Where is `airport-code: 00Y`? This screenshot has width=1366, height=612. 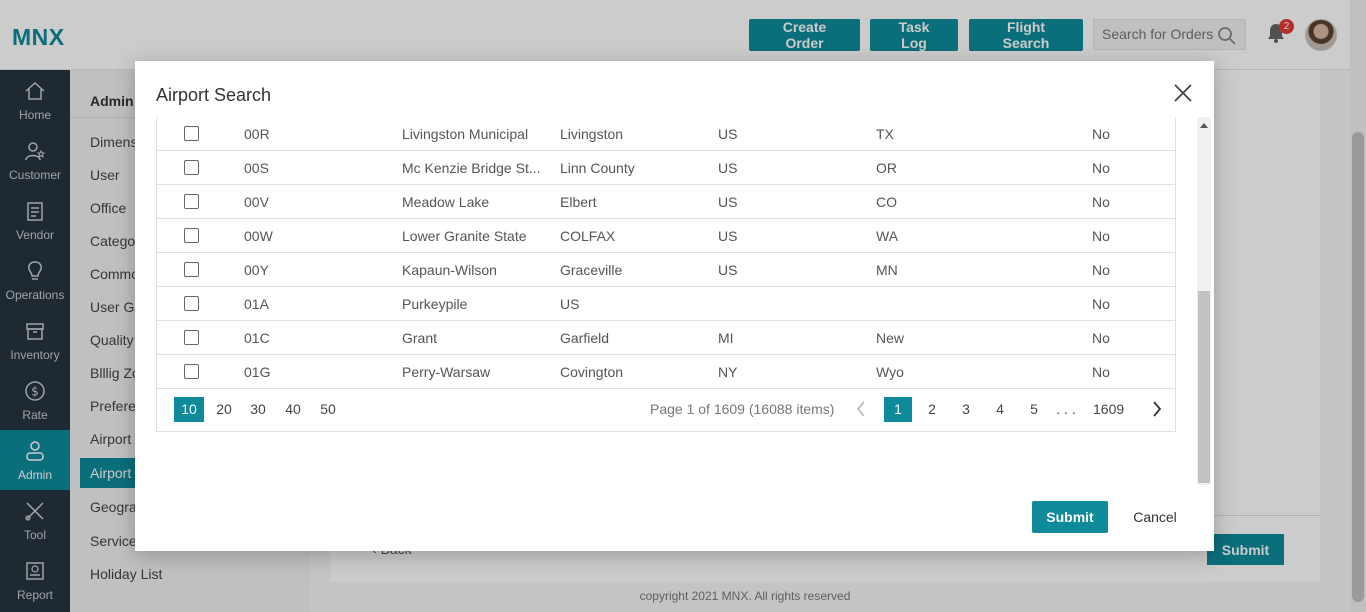
airport-code: 00Y is located at coordinates (256, 270).